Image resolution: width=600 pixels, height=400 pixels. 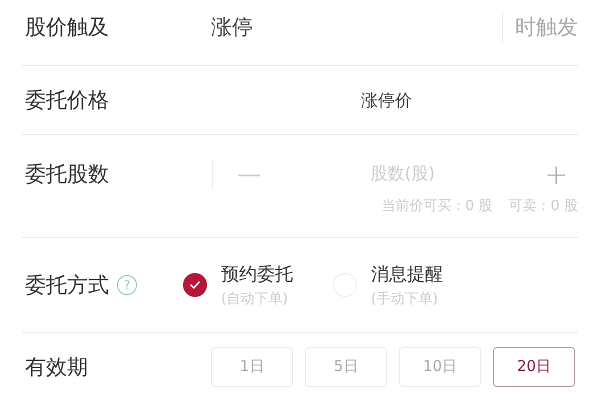 What do you see at coordinates (249, 174) in the screenshot?
I see `minus-button: —` at bounding box center [249, 174].